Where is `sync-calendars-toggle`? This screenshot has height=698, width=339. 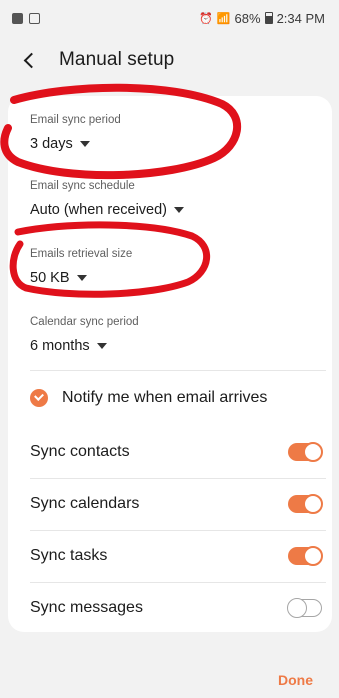
sync-calendars-toggle is located at coordinates (305, 504).